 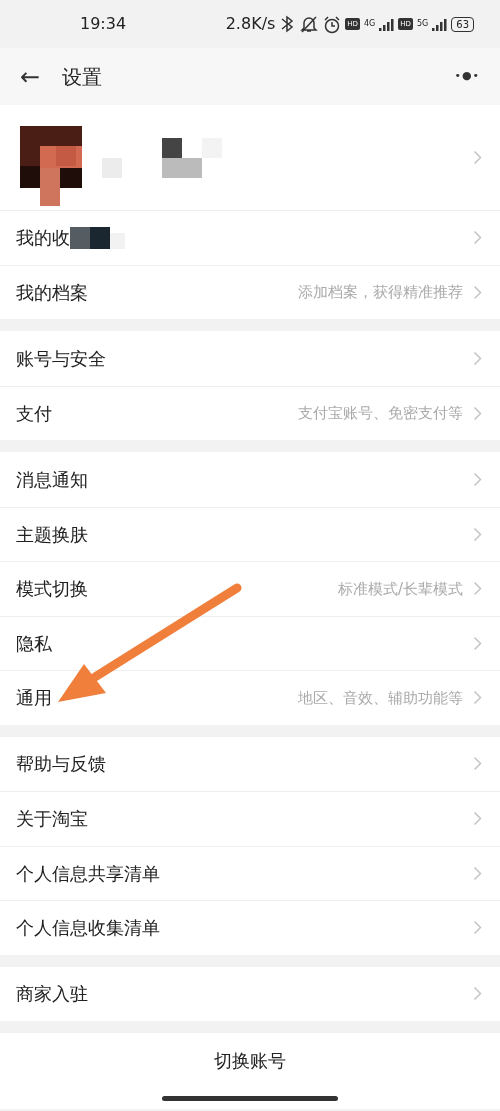 I want to click on network-speed: 2.8K/s, so click(x=250, y=24).